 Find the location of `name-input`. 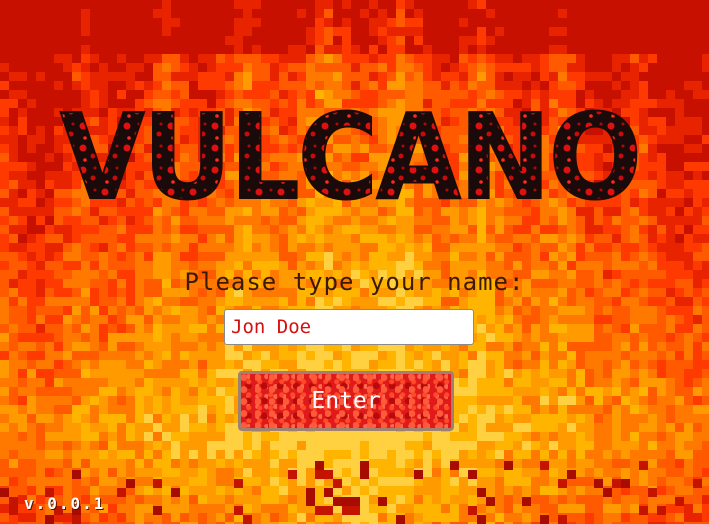

name-input is located at coordinates (349, 327).